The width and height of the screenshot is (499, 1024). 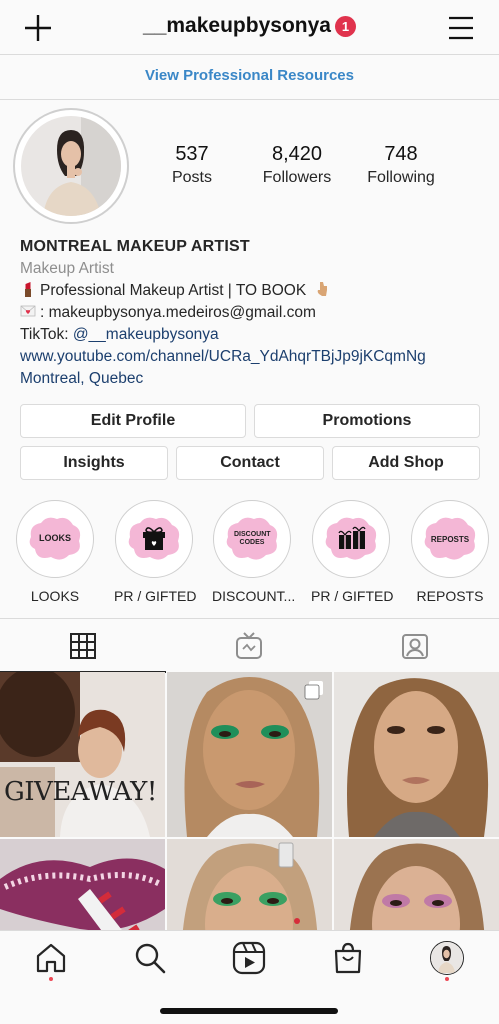 What do you see at coordinates (135, 246) in the screenshot?
I see `profile-name: MONTREAL MAKEUP ARTIST` at bounding box center [135, 246].